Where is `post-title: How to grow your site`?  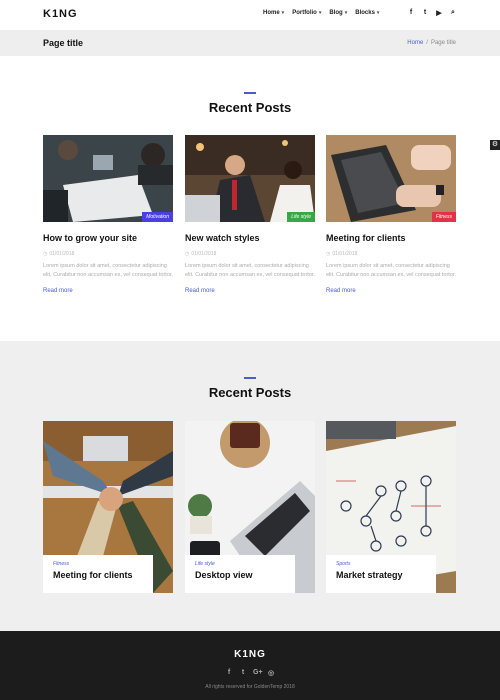
post-title: How to grow your site is located at coordinates (108, 238).